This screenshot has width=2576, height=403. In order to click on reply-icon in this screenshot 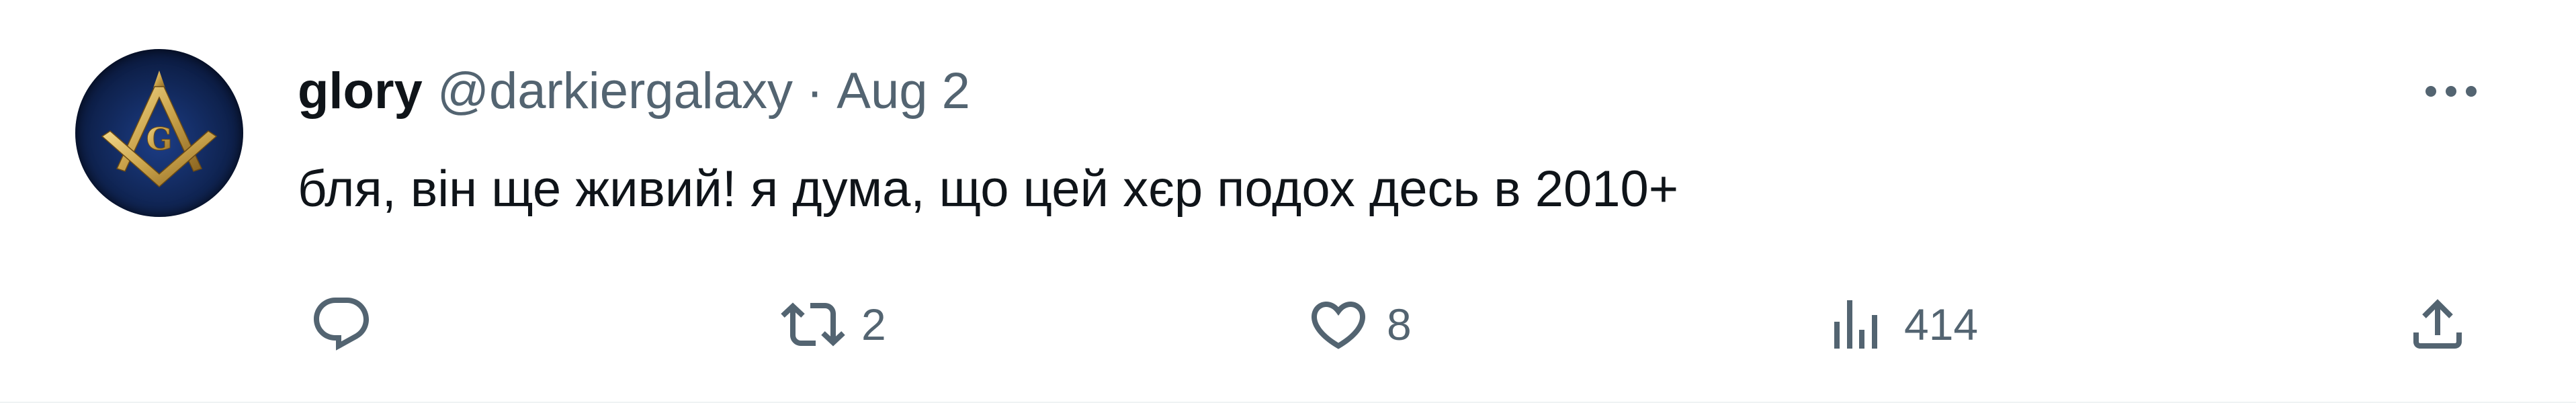, I will do `click(341, 324)`.